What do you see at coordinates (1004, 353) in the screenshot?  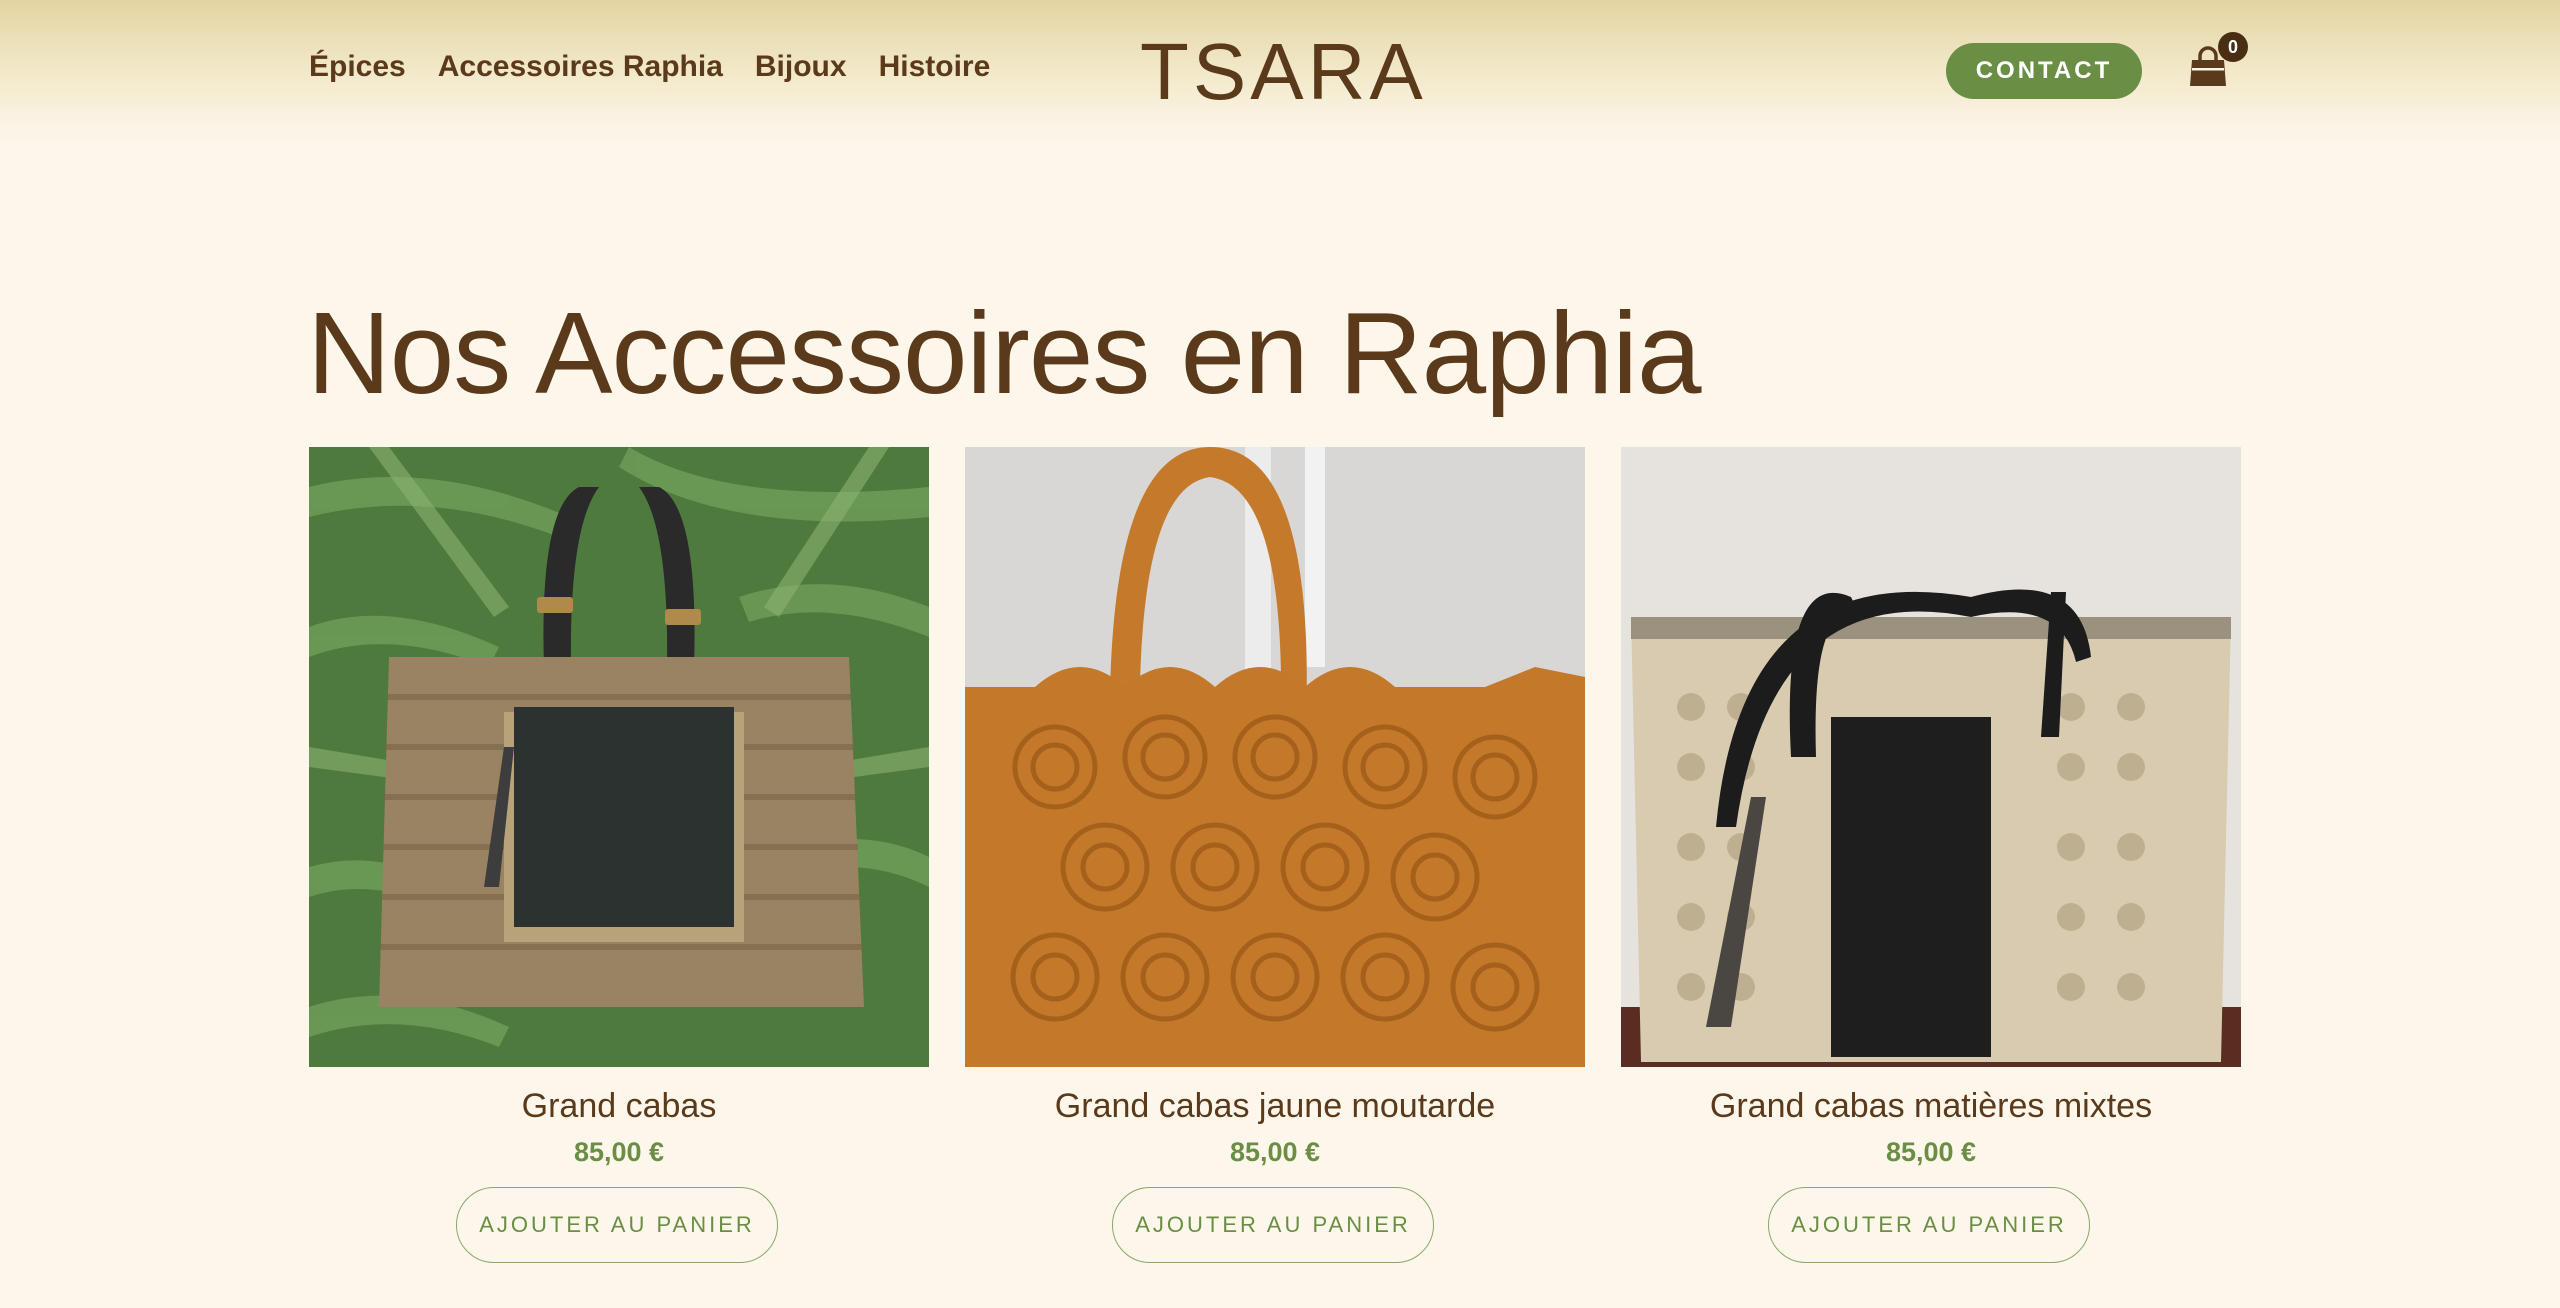 I see `page-title: Nos Accessoires en Raphia` at bounding box center [1004, 353].